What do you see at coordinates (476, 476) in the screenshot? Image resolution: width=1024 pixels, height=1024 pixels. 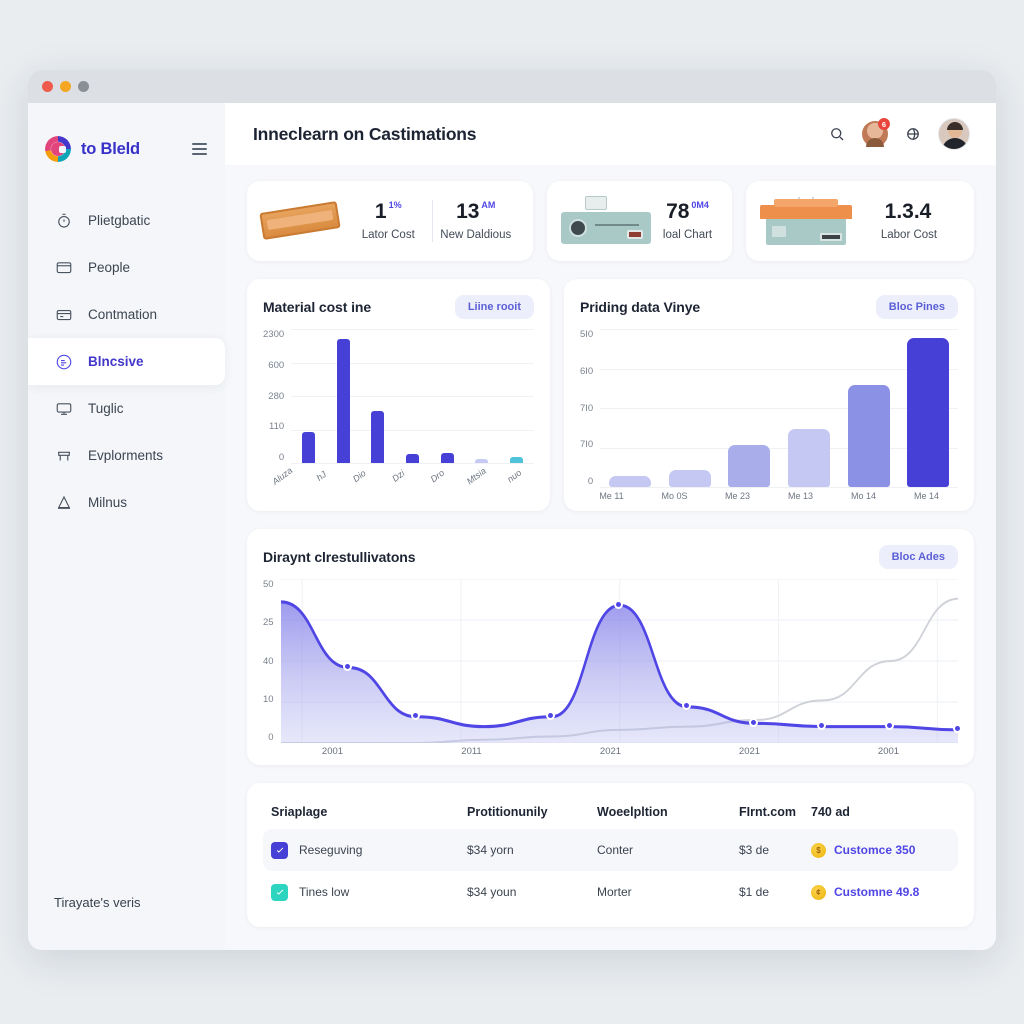 I see `x-tick-label: Mtsia` at bounding box center [476, 476].